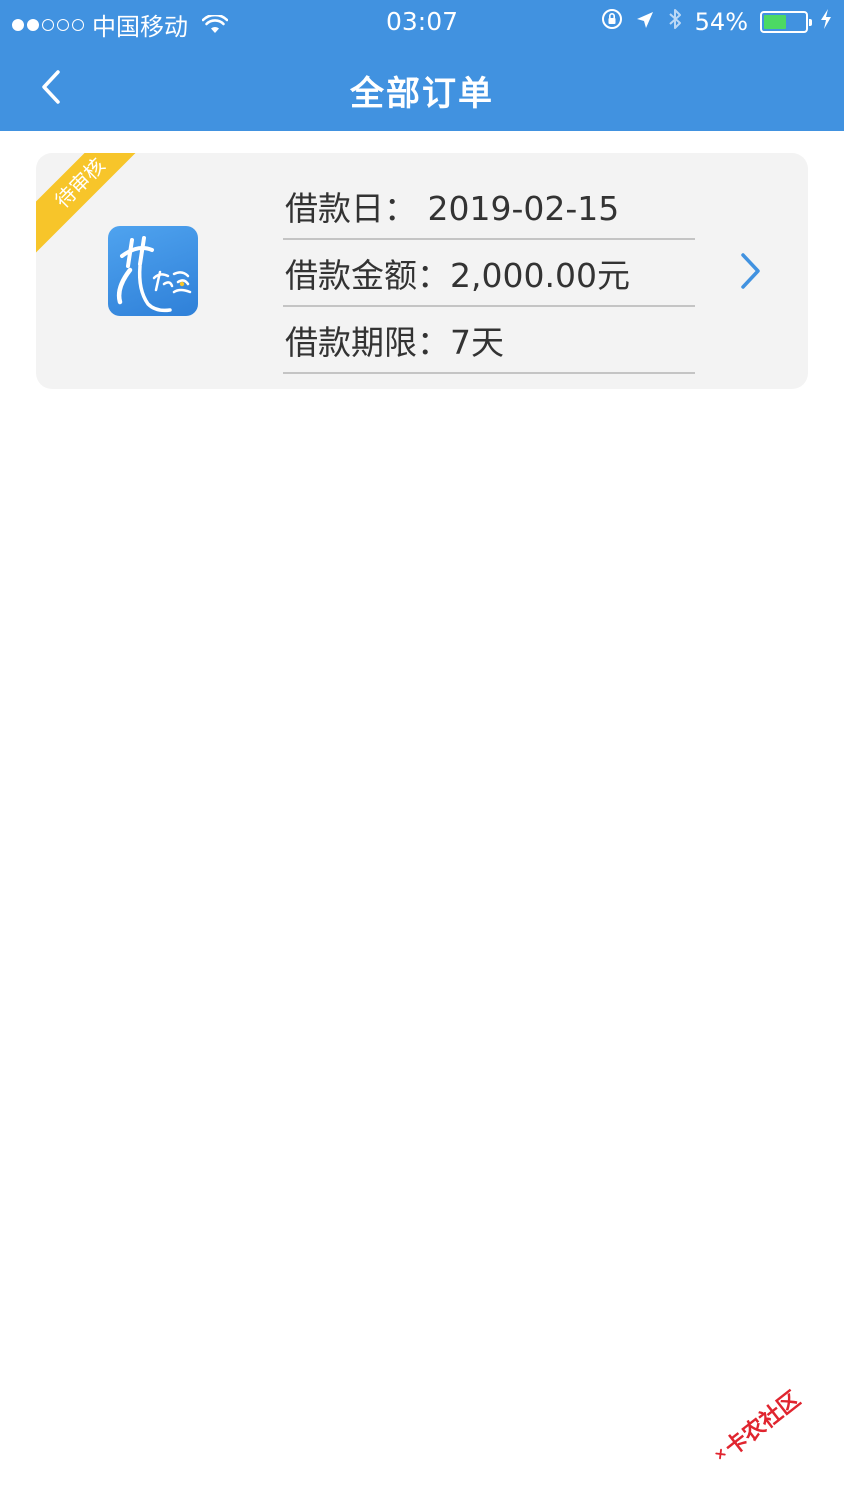 This screenshot has width=844, height=1500. I want to click on status-bar: 中国移动 03:07 54%, so click(422, 22).